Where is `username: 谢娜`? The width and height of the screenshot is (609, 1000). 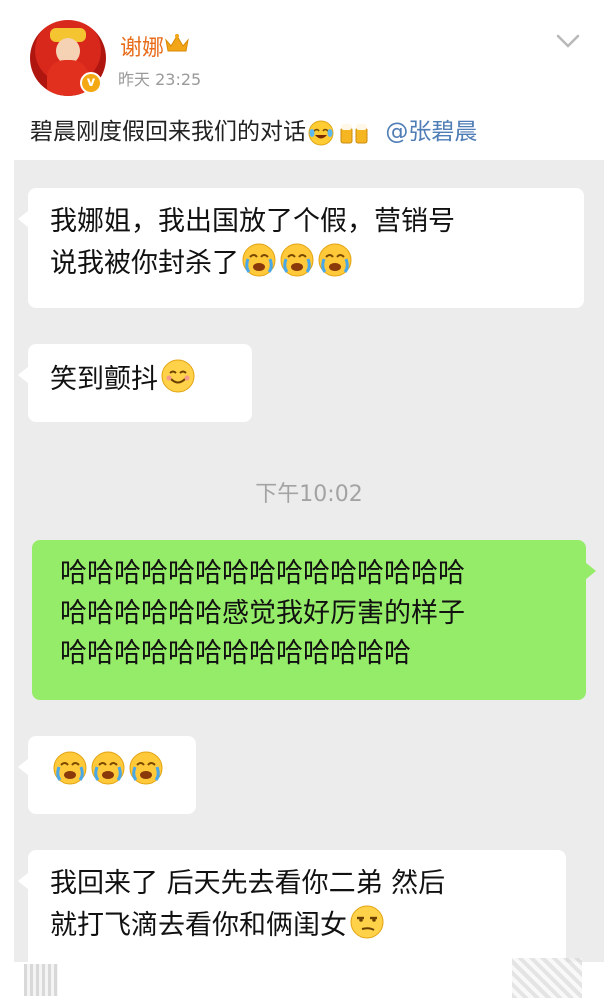 username: 谢娜 is located at coordinates (142, 46).